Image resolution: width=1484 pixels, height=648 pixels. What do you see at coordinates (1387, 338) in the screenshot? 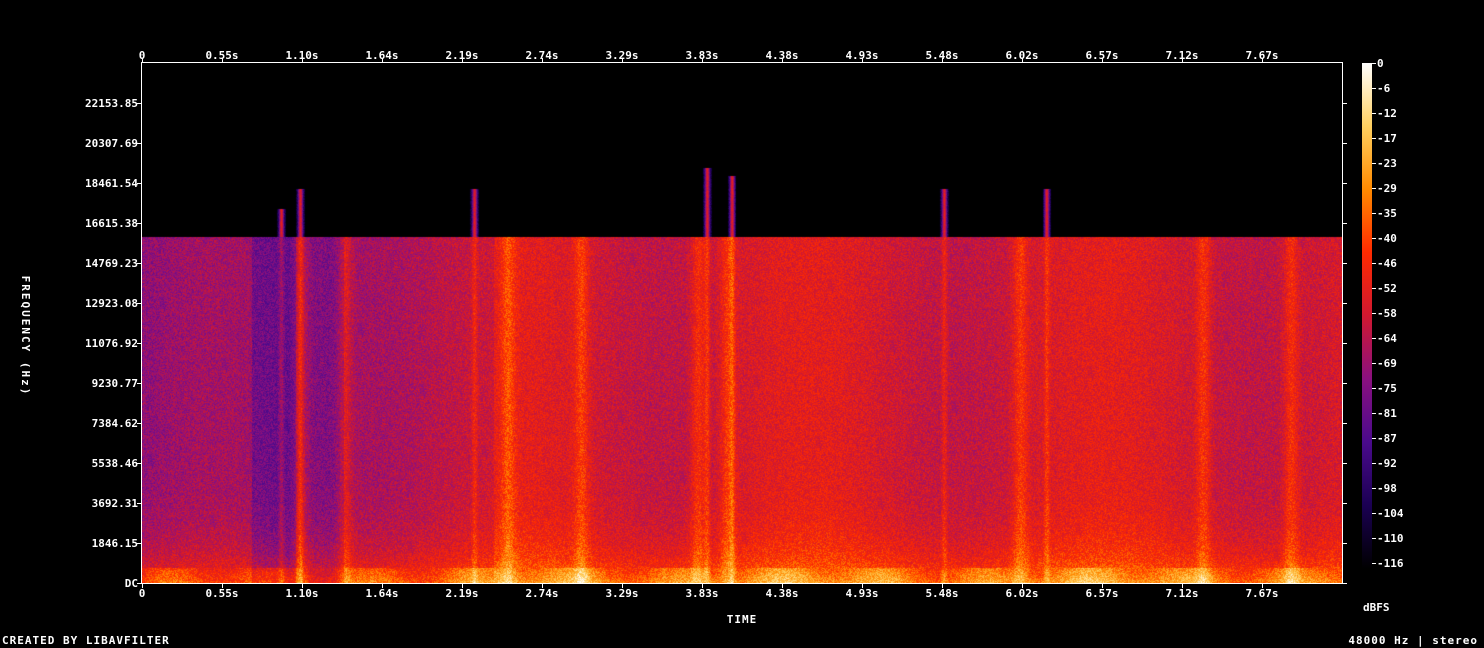
I see `colorbar-tick-label: -64` at bounding box center [1387, 338].